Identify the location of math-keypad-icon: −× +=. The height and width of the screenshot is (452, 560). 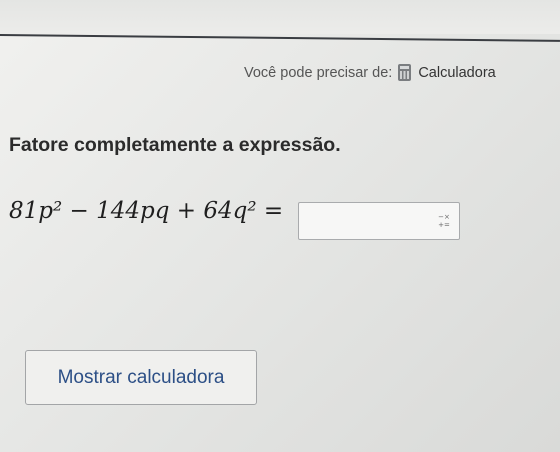
(444, 221).